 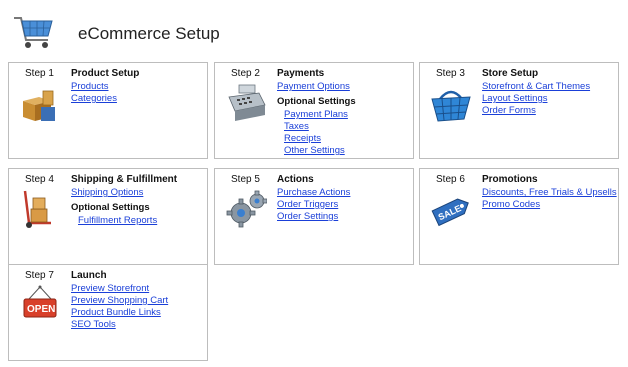 What do you see at coordinates (39, 179) in the screenshot?
I see `step-number: Step 4` at bounding box center [39, 179].